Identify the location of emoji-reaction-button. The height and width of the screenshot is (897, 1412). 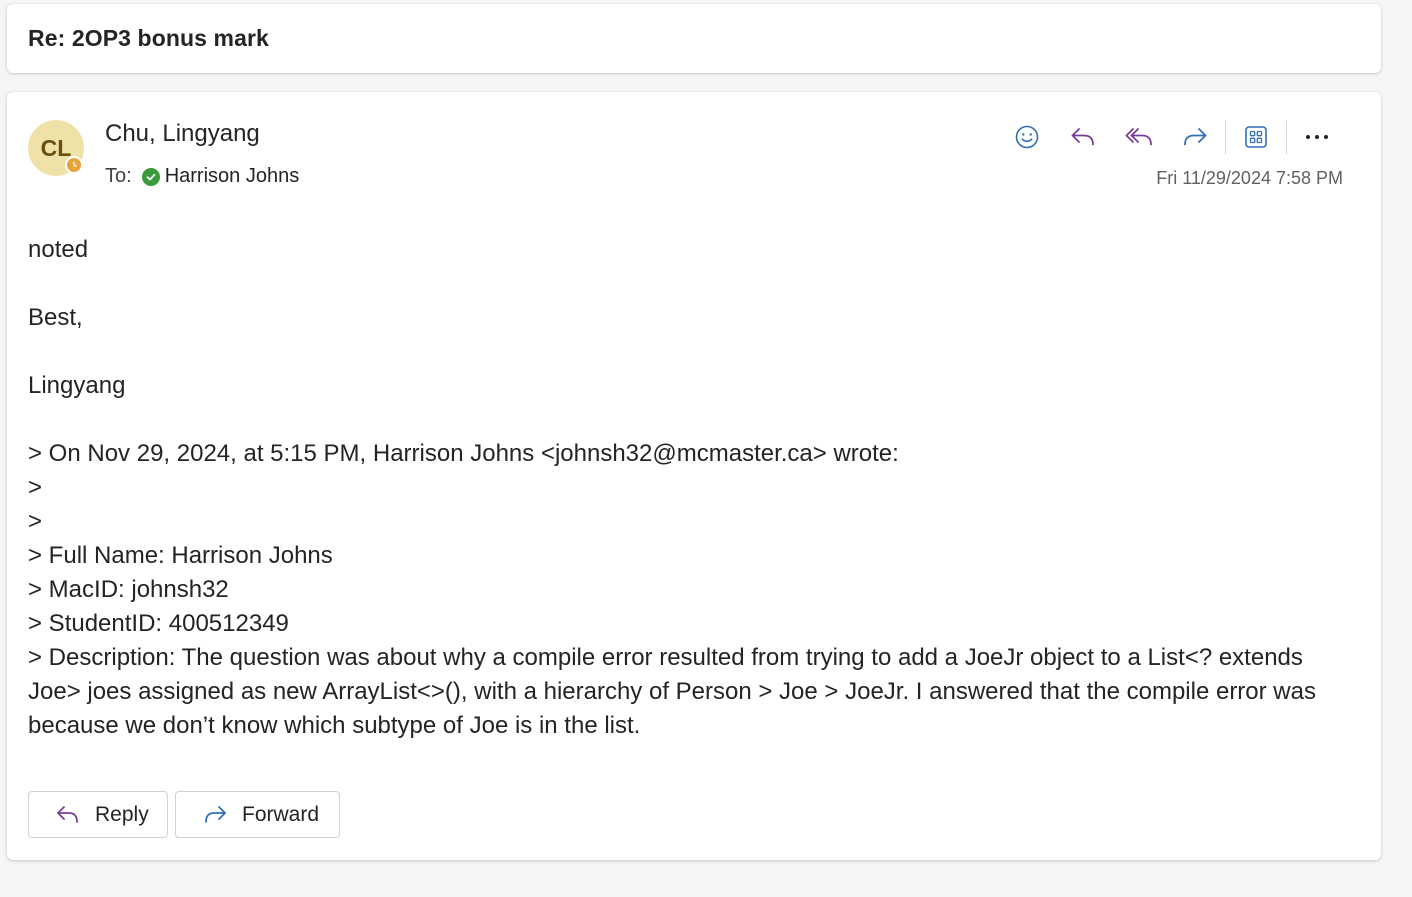
(1027, 137).